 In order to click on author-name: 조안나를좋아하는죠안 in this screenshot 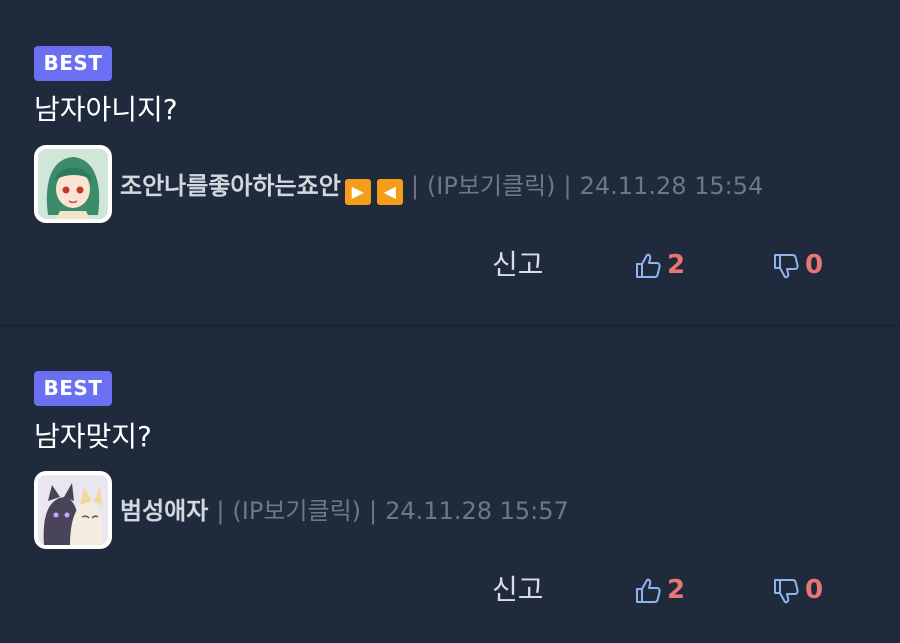, I will do `click(230, 186)`.